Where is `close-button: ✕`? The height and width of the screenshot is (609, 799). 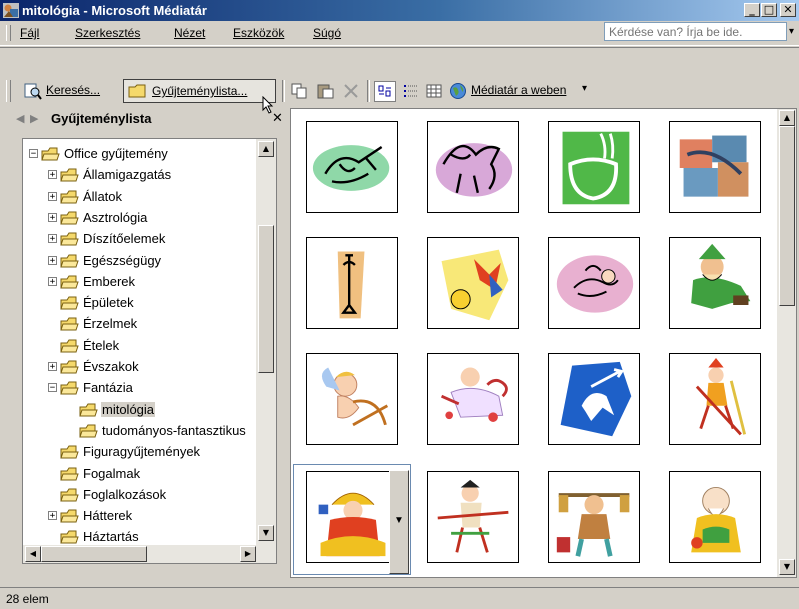
close-button: ✕ is located at coordinates (788, 10).